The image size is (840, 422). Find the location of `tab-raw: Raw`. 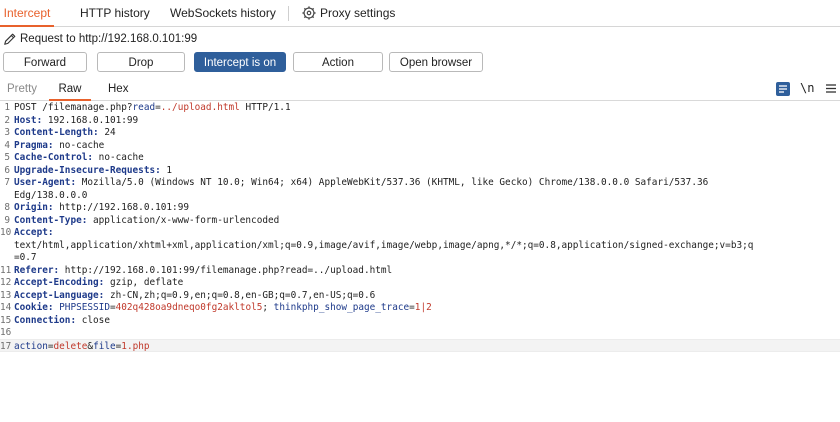

tab-raw: Raw is located at coordinates (70, 90).